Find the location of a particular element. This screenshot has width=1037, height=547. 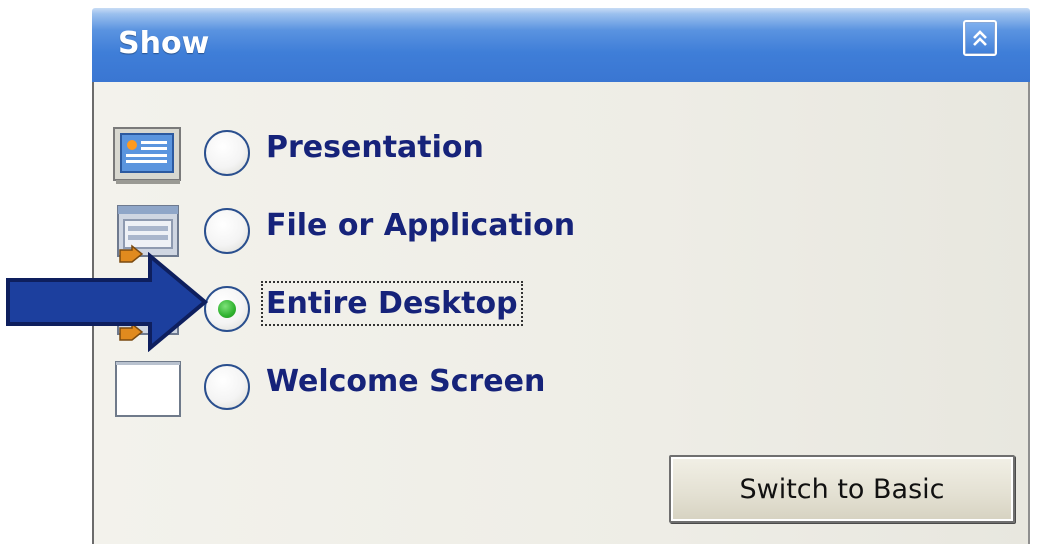

option-file-or-application: File or Application is located at coordinates (544, 236).